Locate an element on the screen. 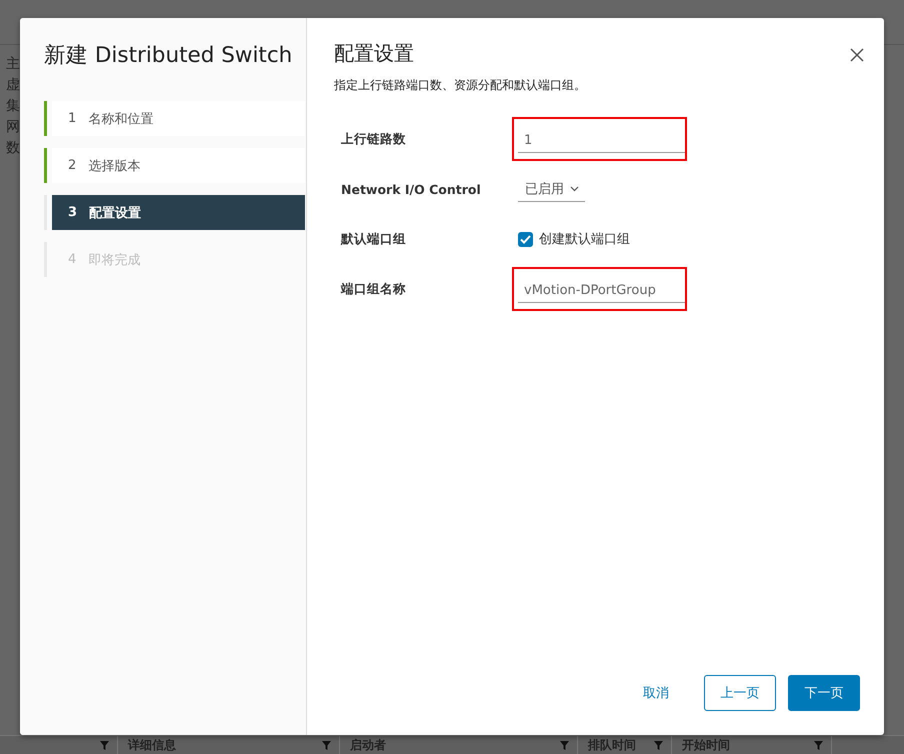  column-header: 详细信息 is located at coordinates (152, 745).